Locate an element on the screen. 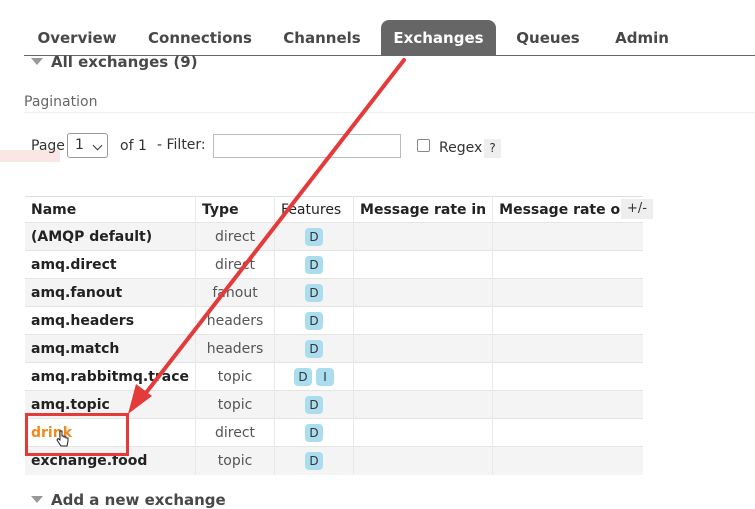  table-row: amq.direct direct D is located at coordinates (334, 264).